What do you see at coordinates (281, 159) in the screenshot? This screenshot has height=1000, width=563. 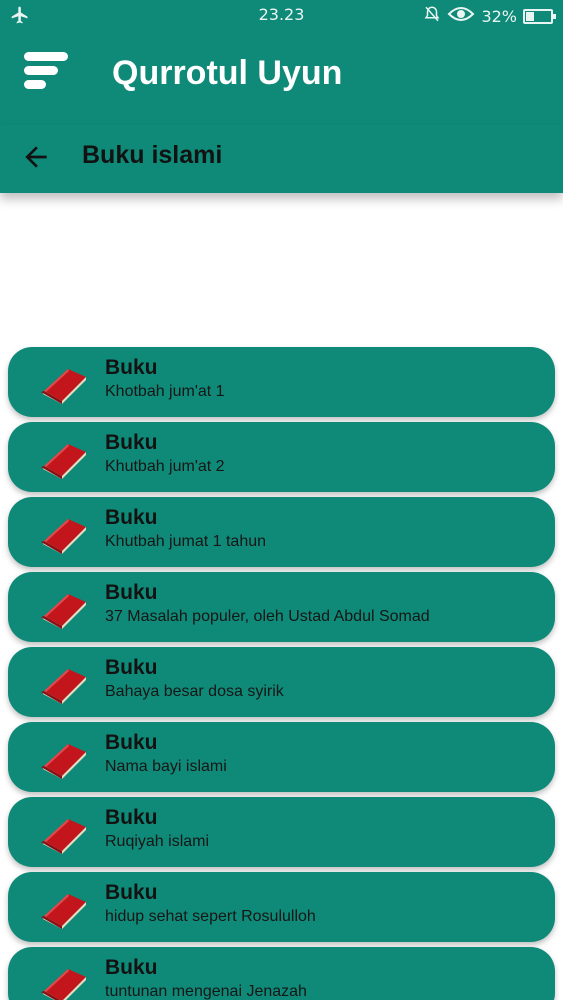 I see `section-header: Buku islami` at bounding box center [281, 159].